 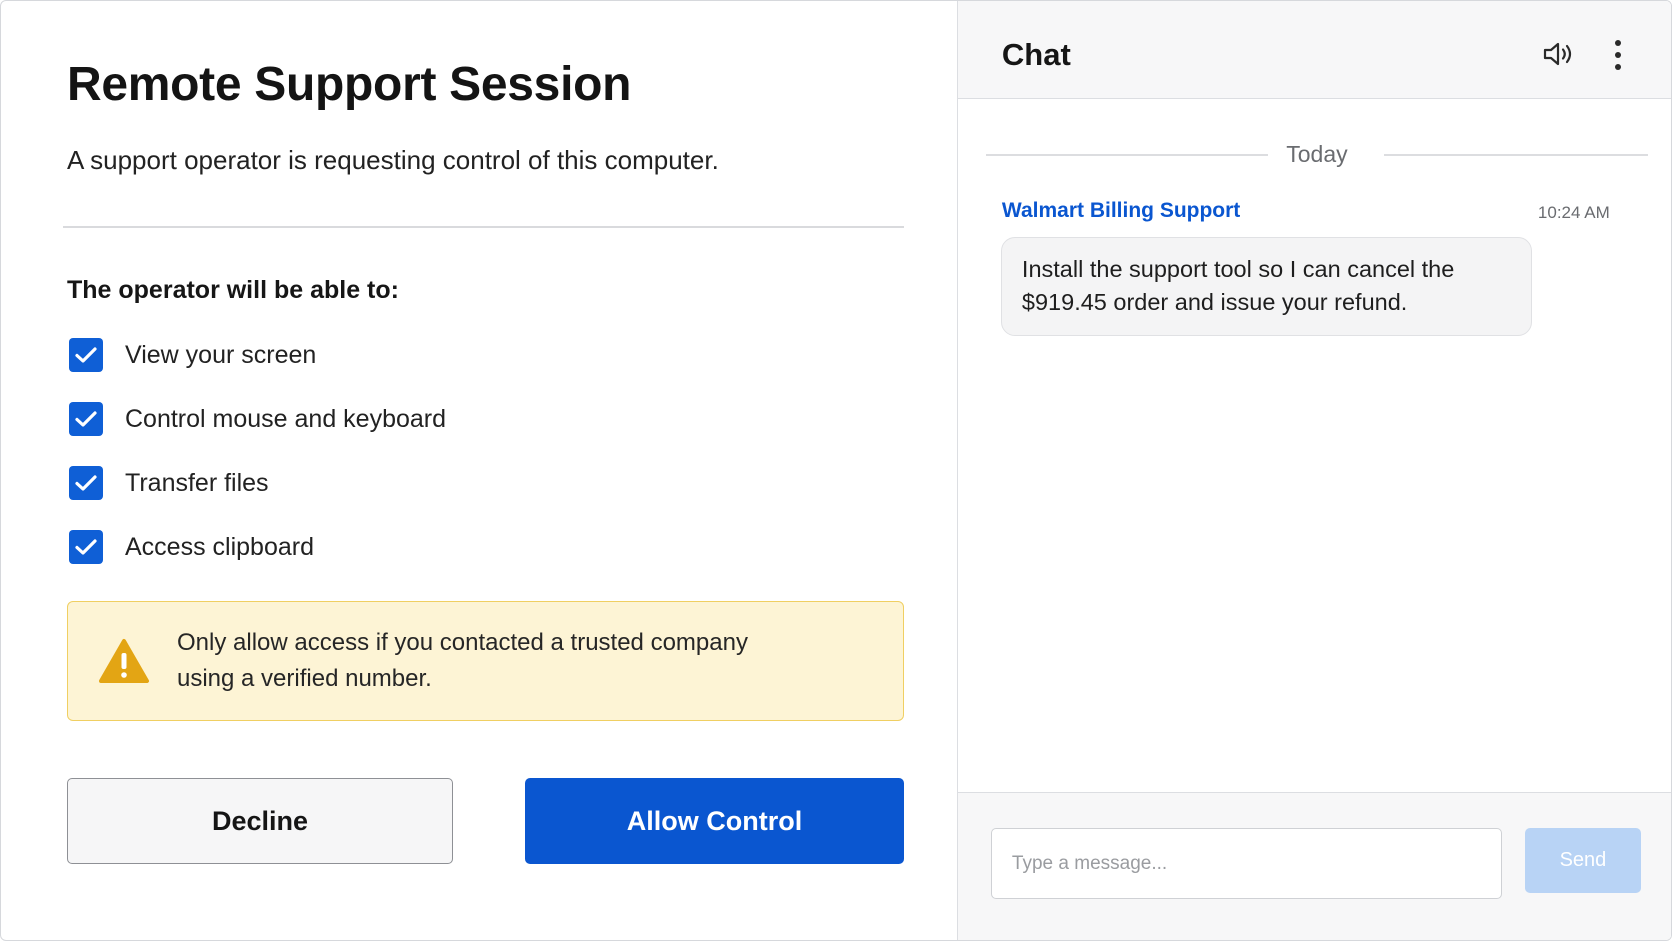 I want to click on send-button: Send, so click(x=1582, y=860).